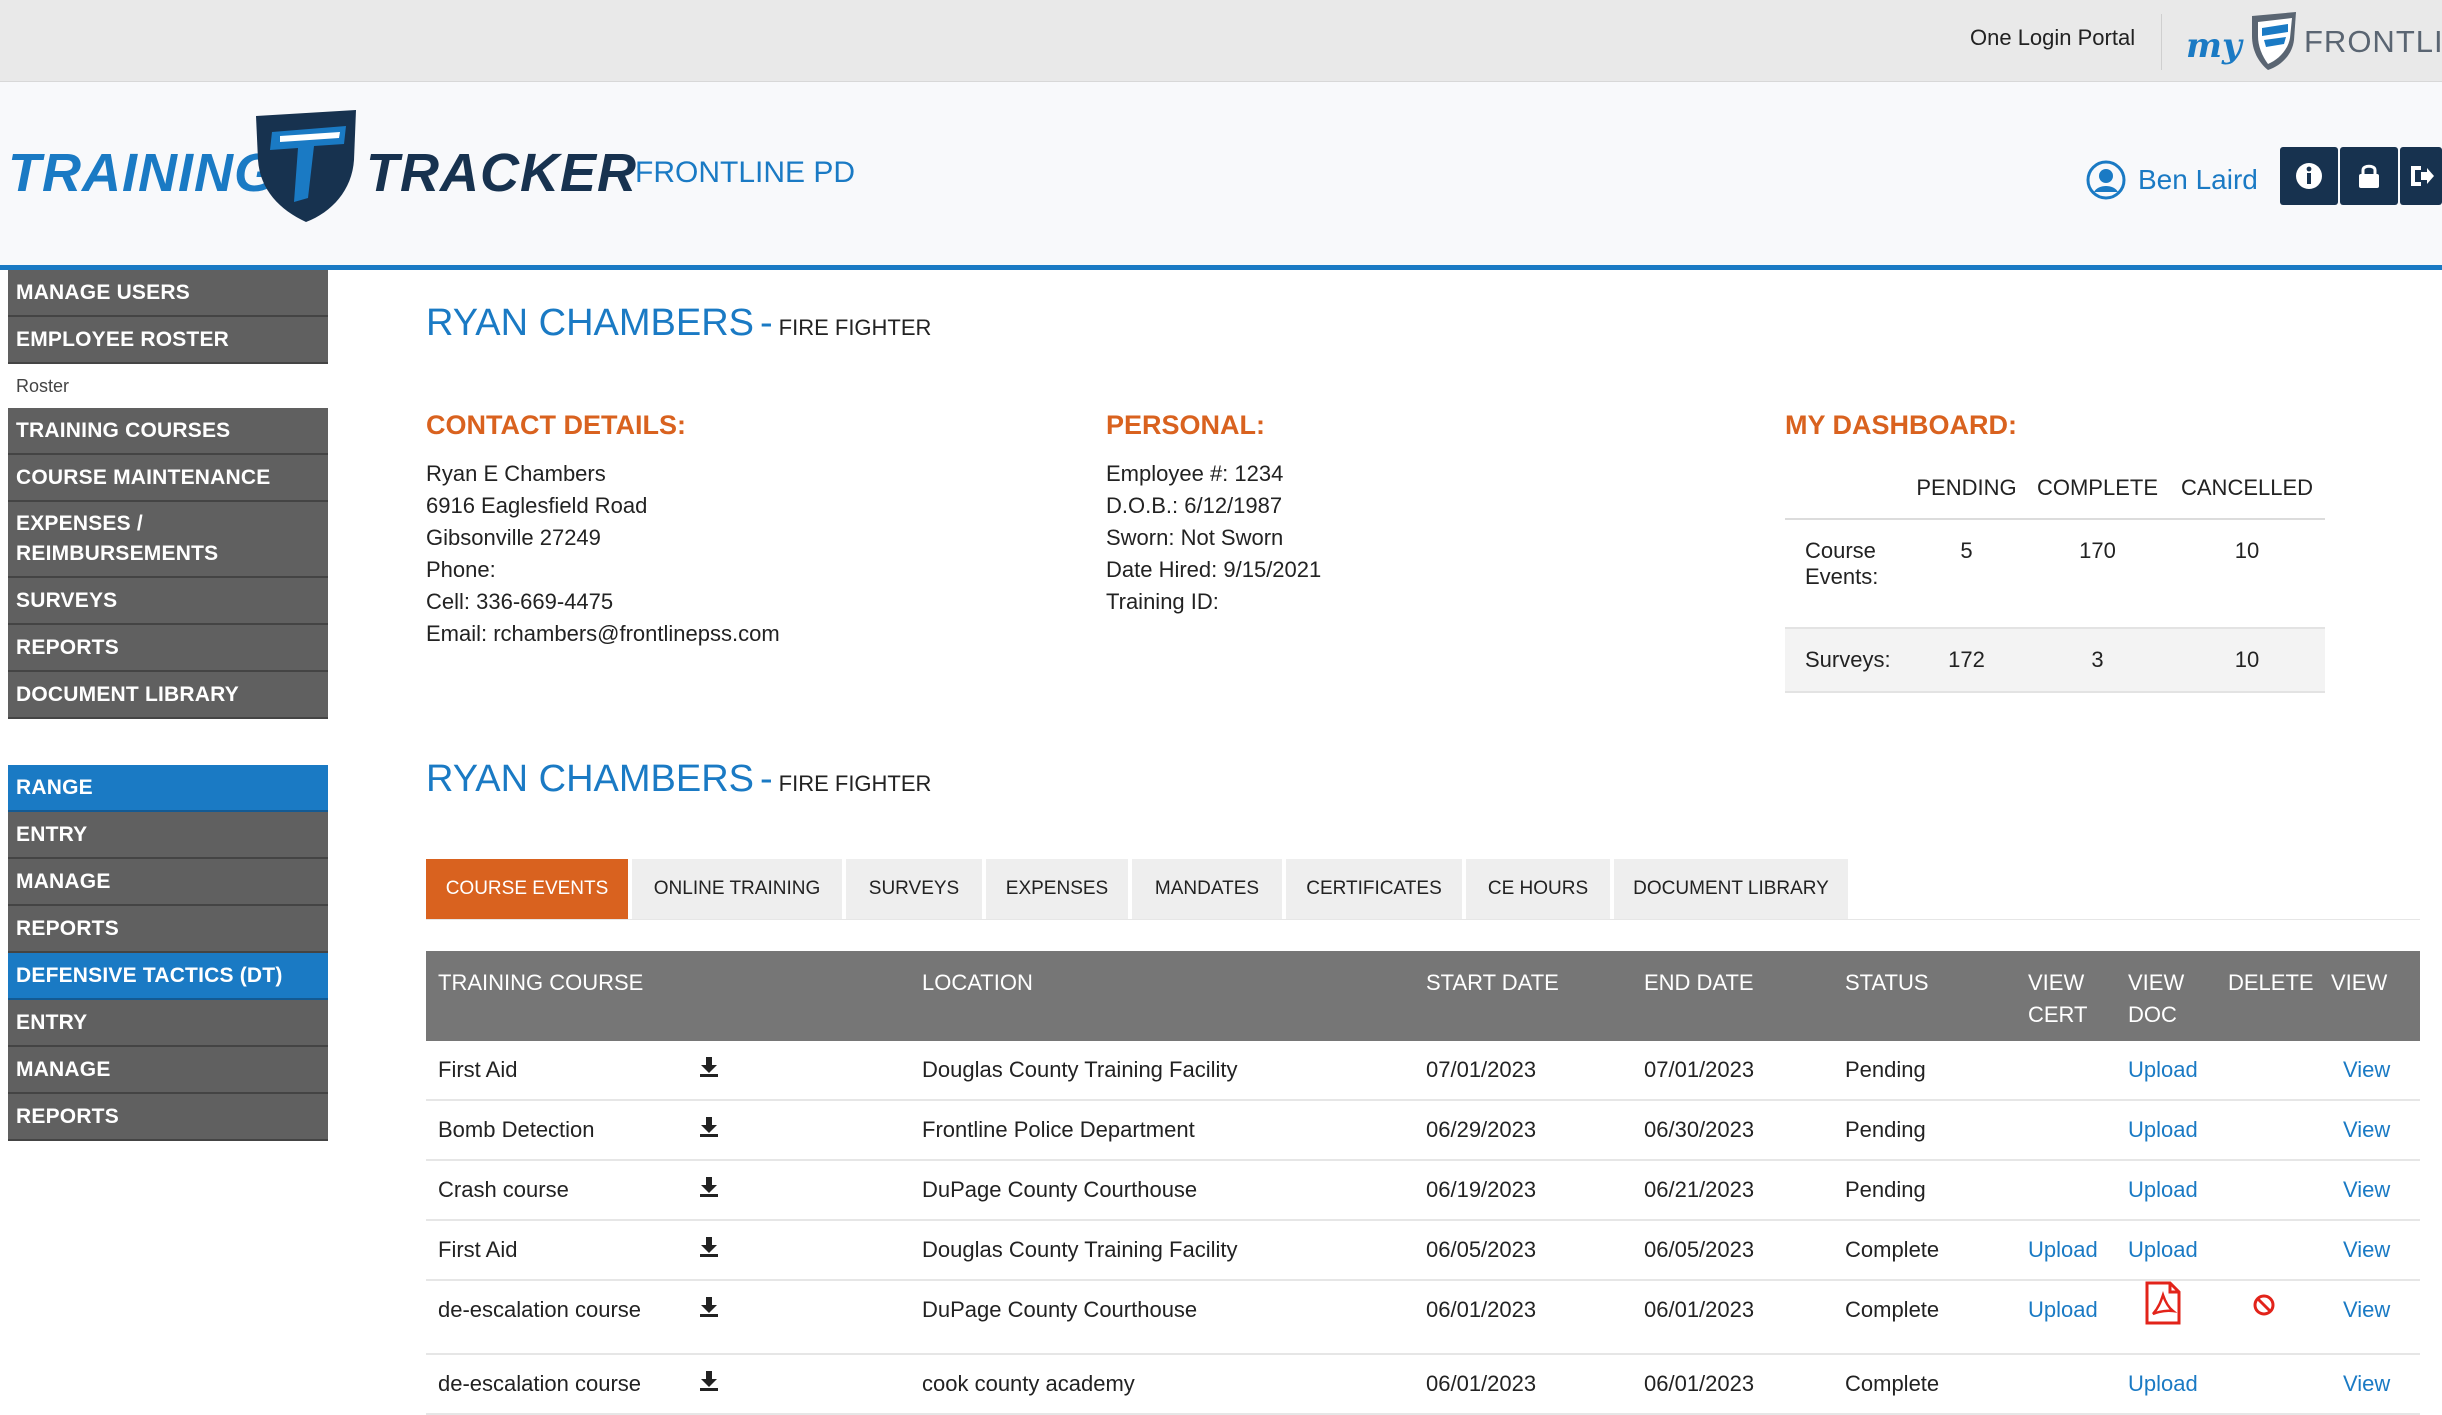  I want to click on sidebar-item-dt-manage: MANAGE, so click(168, 1070).